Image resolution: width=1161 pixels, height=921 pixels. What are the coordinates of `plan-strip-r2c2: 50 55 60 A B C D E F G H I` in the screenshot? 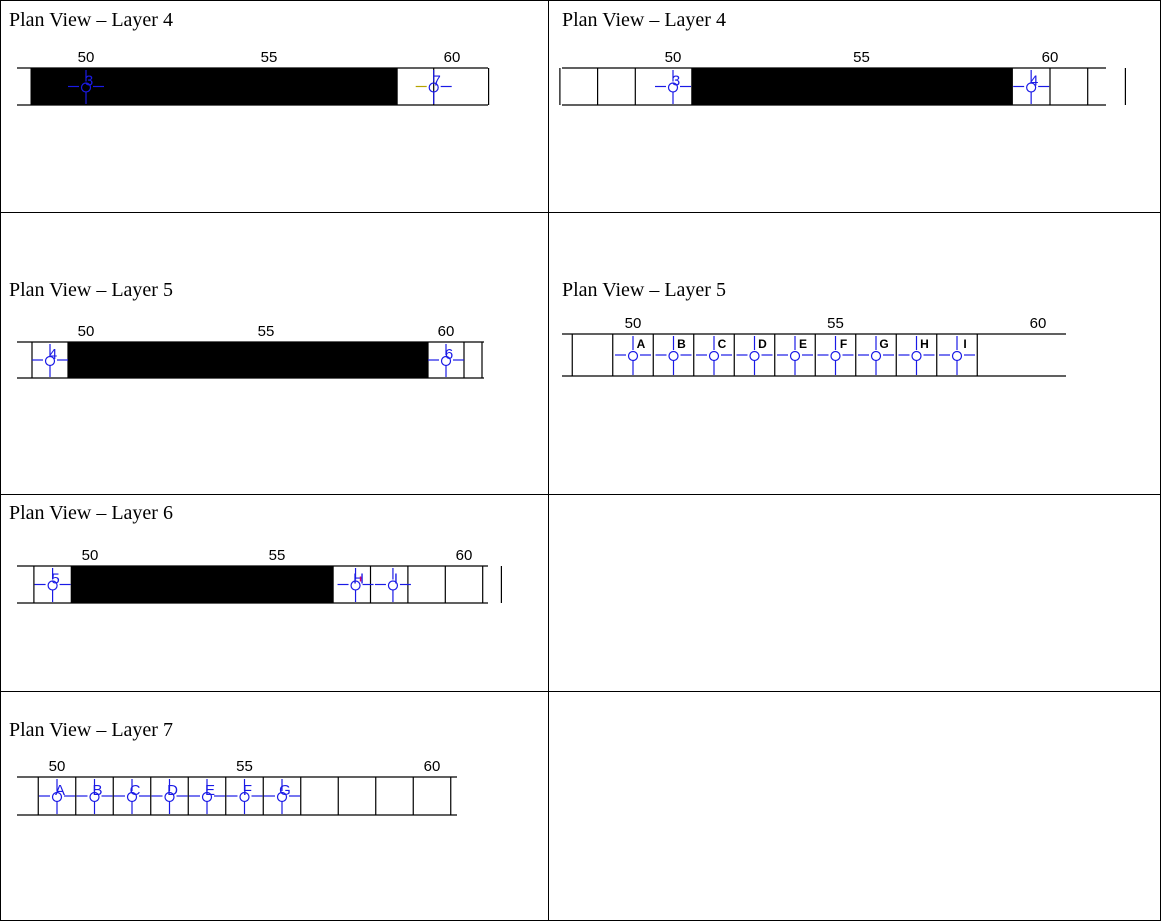 It's located at (814, 346).